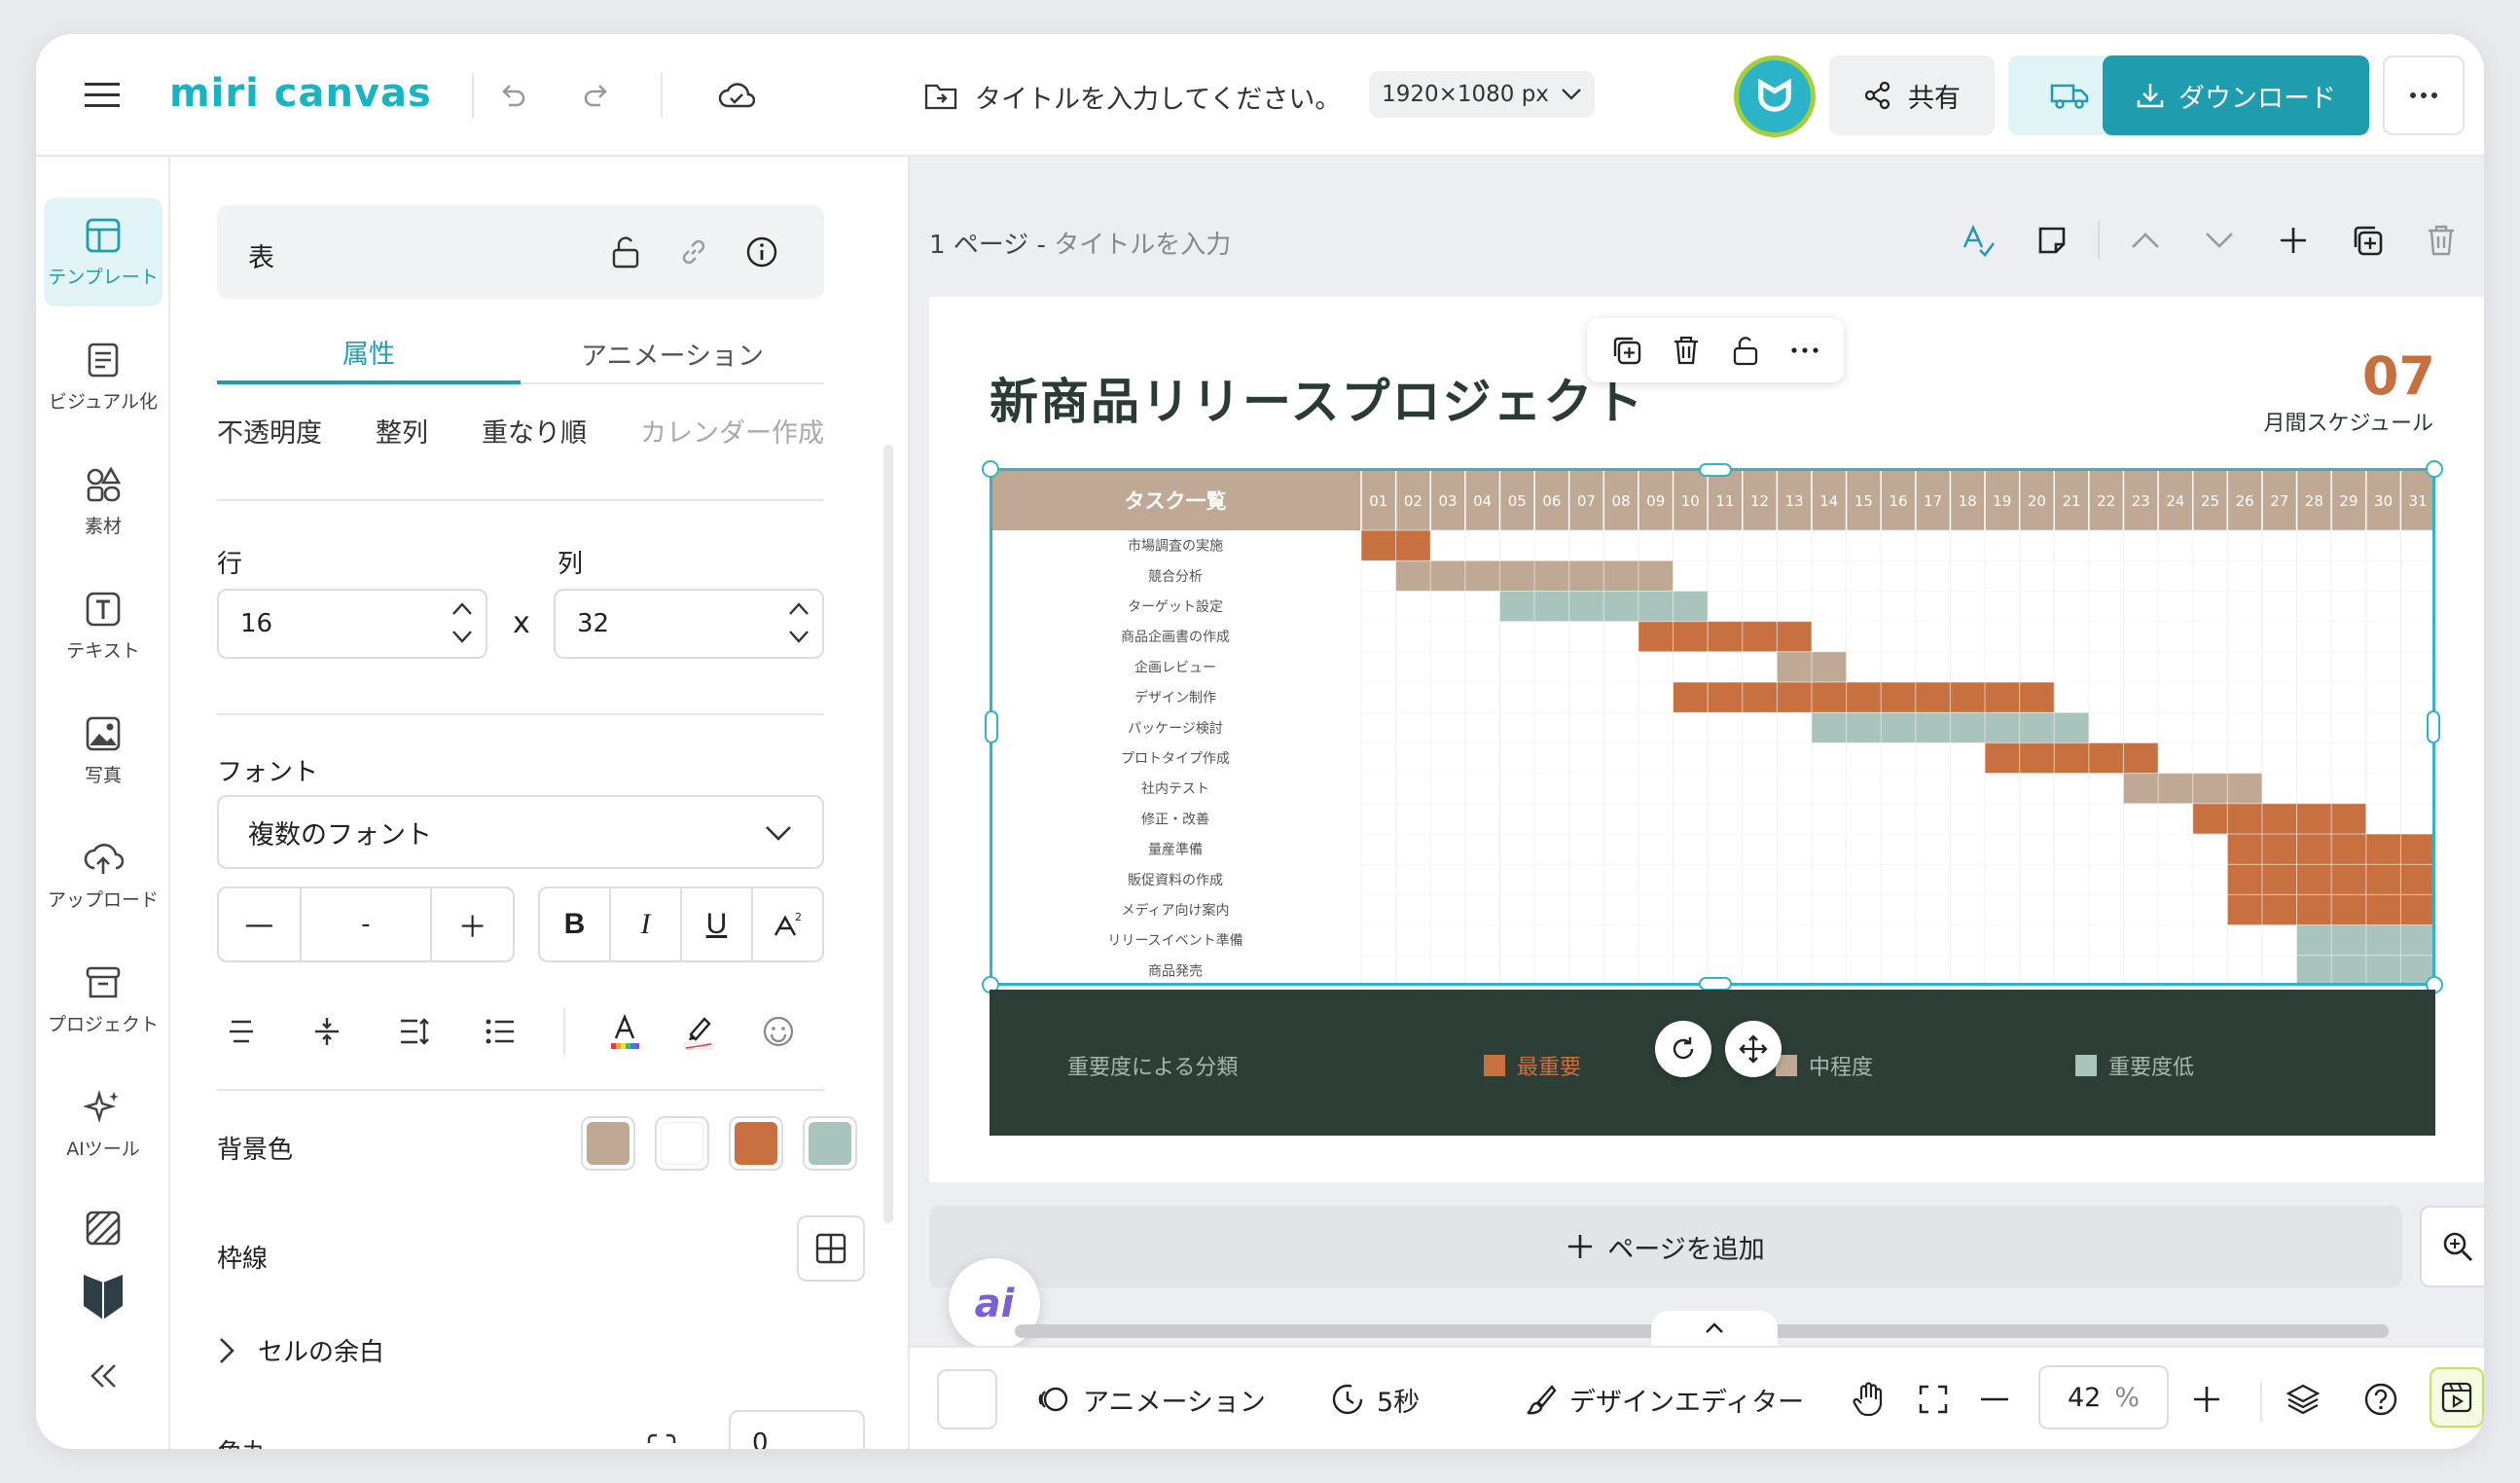 The height and width of the screenshot is (1483, 2520). Describe the element at coordinates (2303, 1399) in the screenshot. I see `layers-button` at that location.